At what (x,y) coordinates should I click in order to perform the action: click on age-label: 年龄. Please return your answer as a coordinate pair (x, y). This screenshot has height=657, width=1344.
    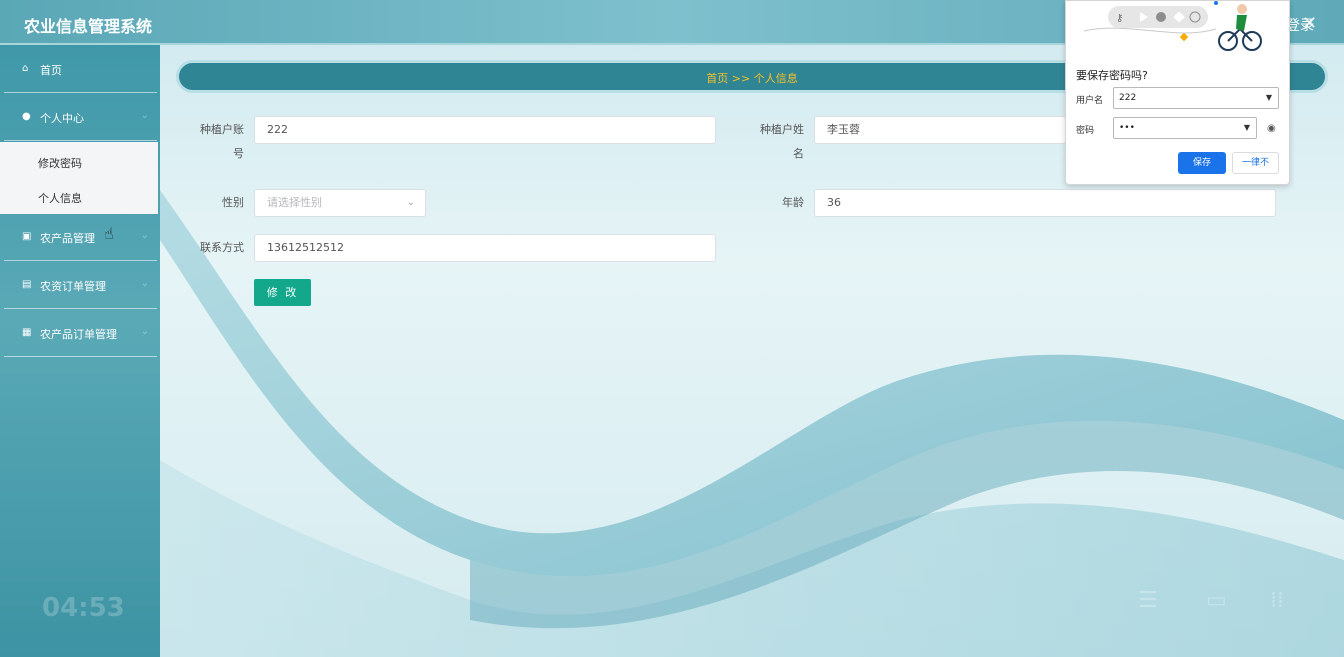
    Looking at the image, I should click on (793, 202).